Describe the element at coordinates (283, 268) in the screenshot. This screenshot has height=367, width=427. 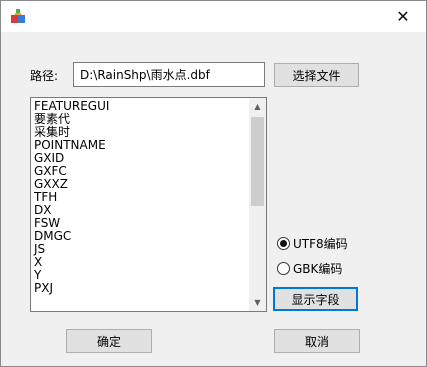
I see `gbk-radio-icon` at that location.